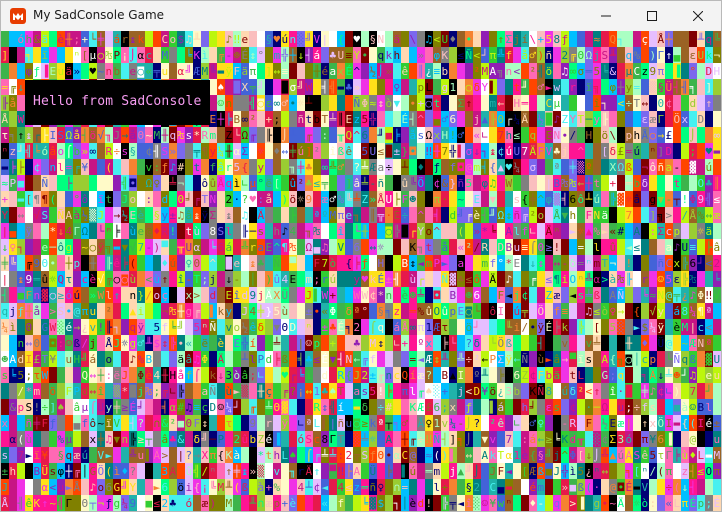  What do you see at coordinates (213, 135) in the screenshot?
I see `svg-text: m` at bounding box center [213, 135].